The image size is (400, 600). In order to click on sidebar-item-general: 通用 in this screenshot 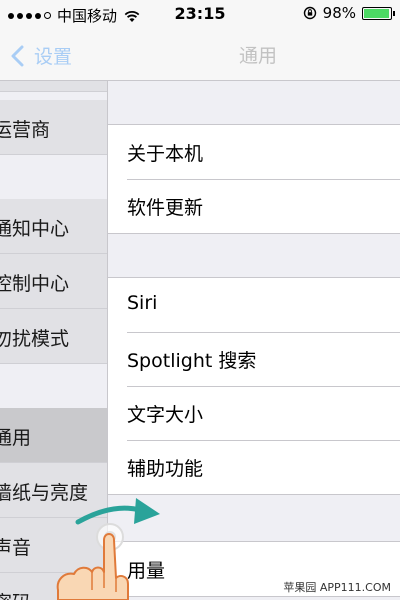, I will do `click(53, 435)`.